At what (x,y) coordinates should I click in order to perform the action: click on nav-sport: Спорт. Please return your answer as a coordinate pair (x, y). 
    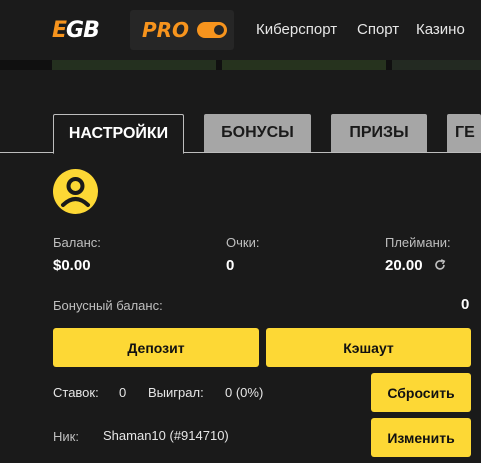
    Looking at the image, I should click on (378, 29).